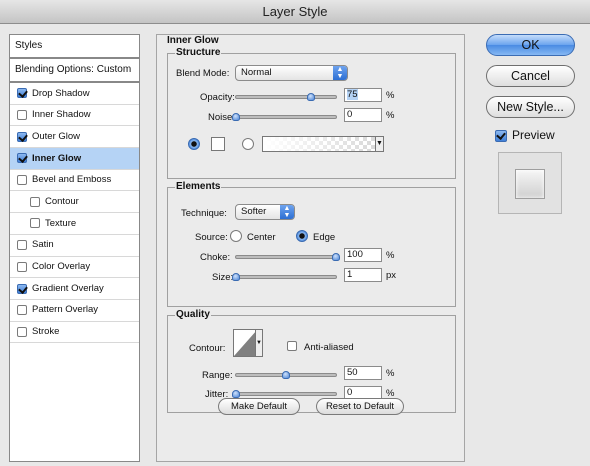 The width and height of the screenshot is (590, 466). What do you see at coordinates (217, 97) in the screenshot?
I see `opacity-label: Opacity:` at bounding box center [217, 97].